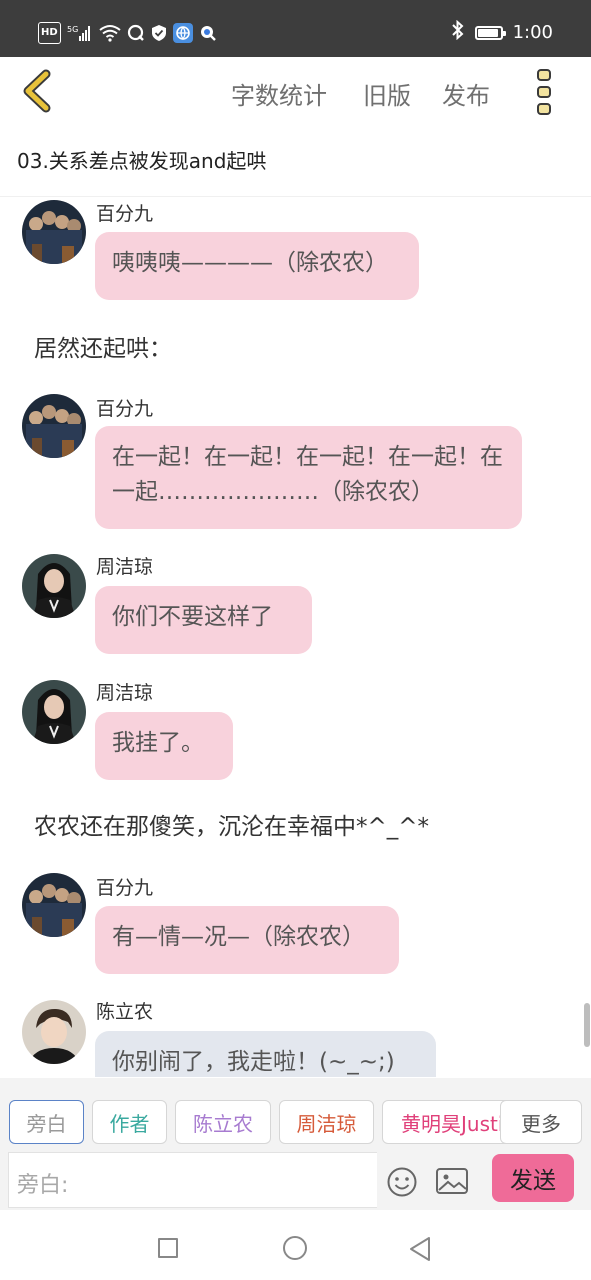 The height and width of the screenshot is (1280, 591). Describe the element at coordinates (532, 32) in the screenshot. I see `status-time: 1:00` at that location.